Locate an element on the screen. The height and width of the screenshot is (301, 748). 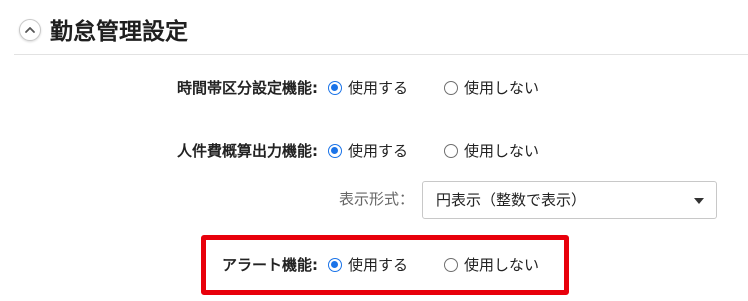
setting-row-time-band: 時間帯区分設定機能: 使用する 使用しない is located at coordinates (374, 88).